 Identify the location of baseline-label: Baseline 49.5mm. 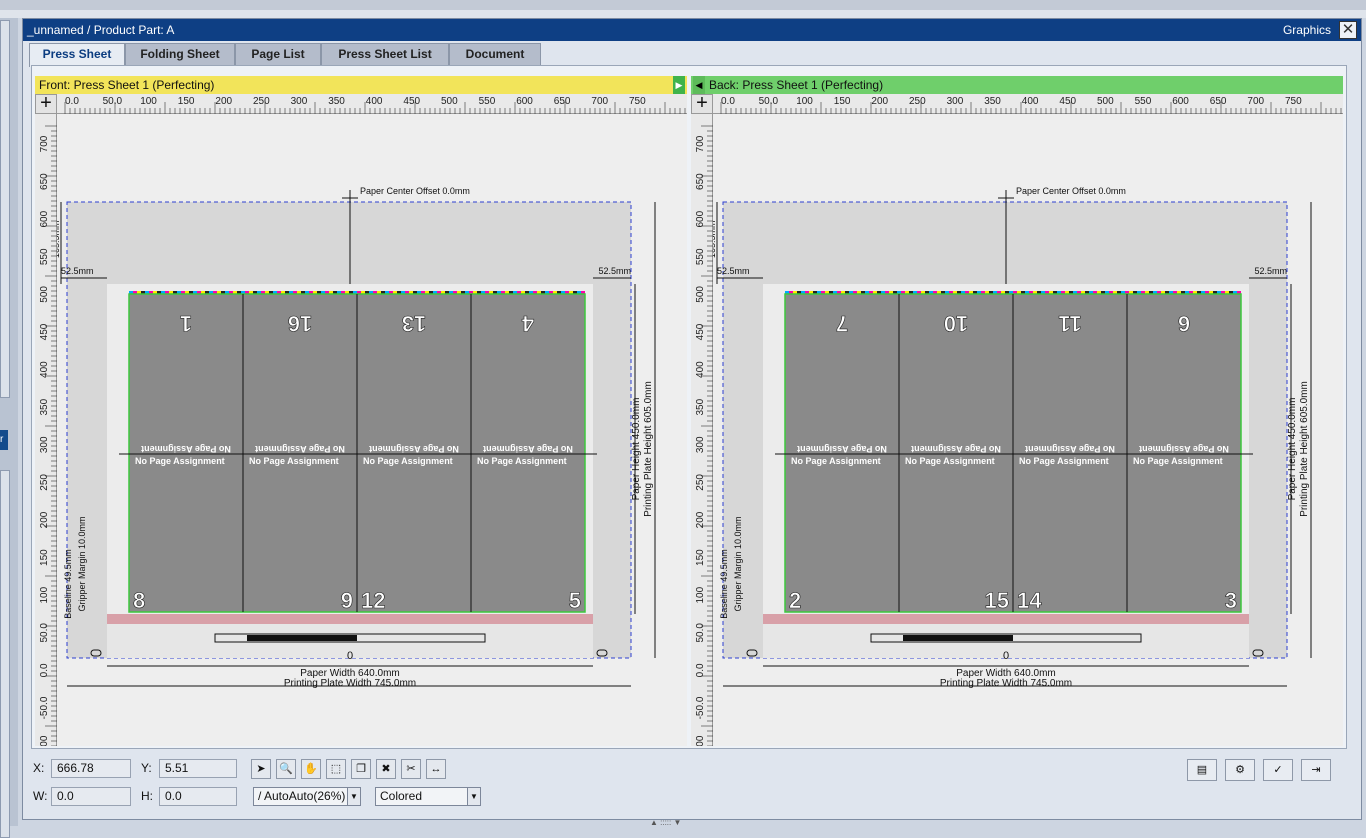
(724, 584).